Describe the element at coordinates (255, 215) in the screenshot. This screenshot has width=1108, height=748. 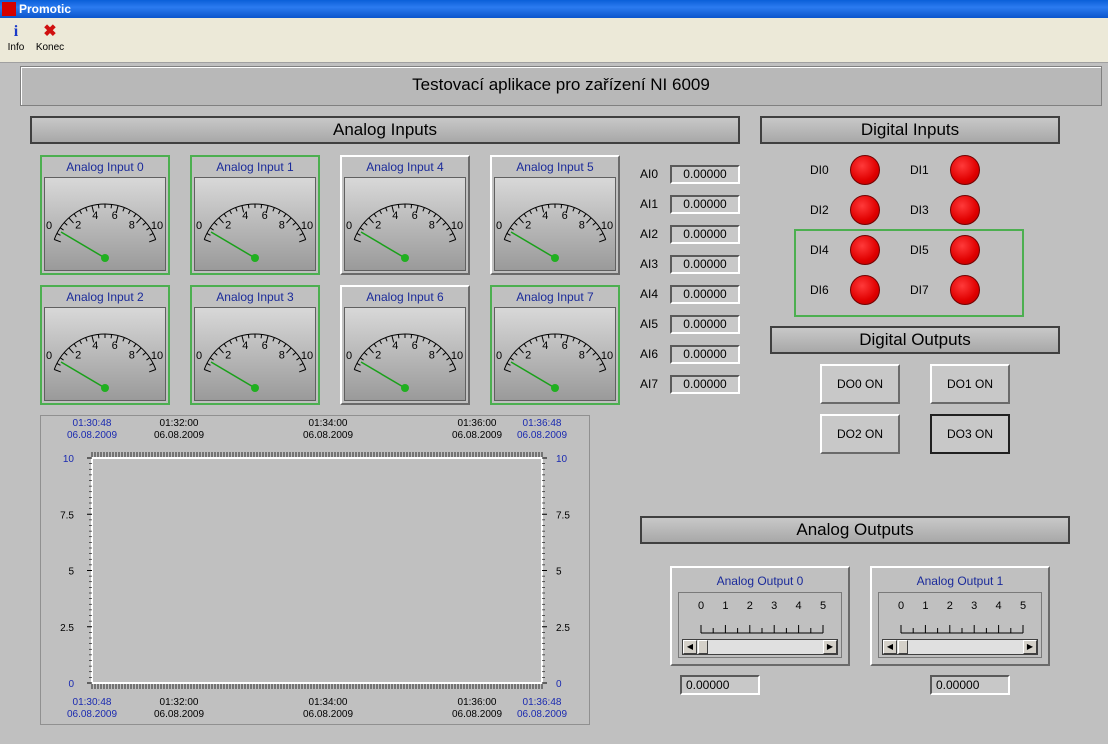
I see `gauge-1: Analog Input 1 0 2 4 6 8 10` at that location.